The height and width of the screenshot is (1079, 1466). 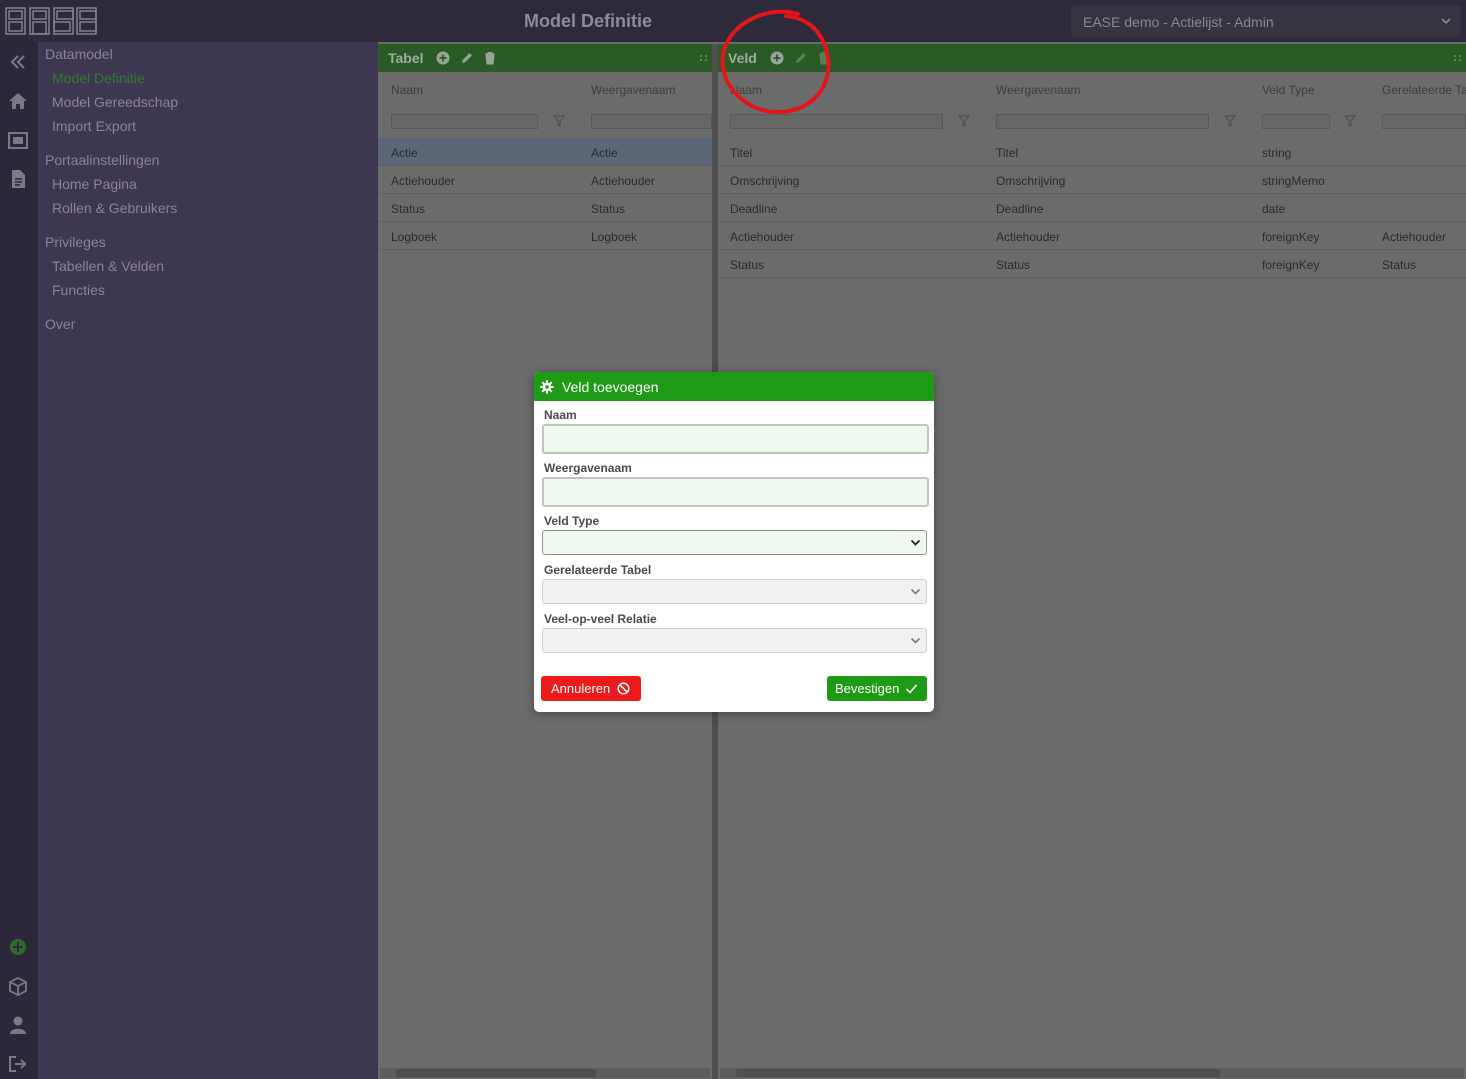 What do you see at coordinates (406, 58) in the screenshot?
I see `tabel-panel-title: Tabel` at bounding box center [406, 58].